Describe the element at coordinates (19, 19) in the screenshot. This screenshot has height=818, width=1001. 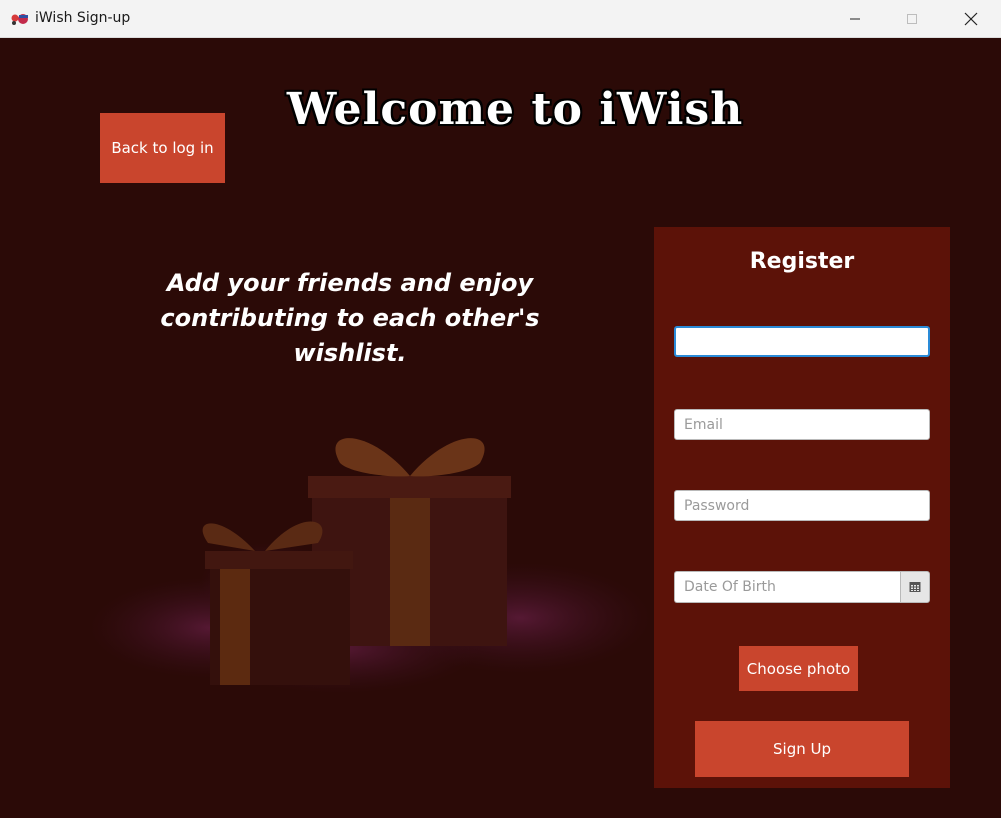
I see `iwish-logo-icon` at that location.